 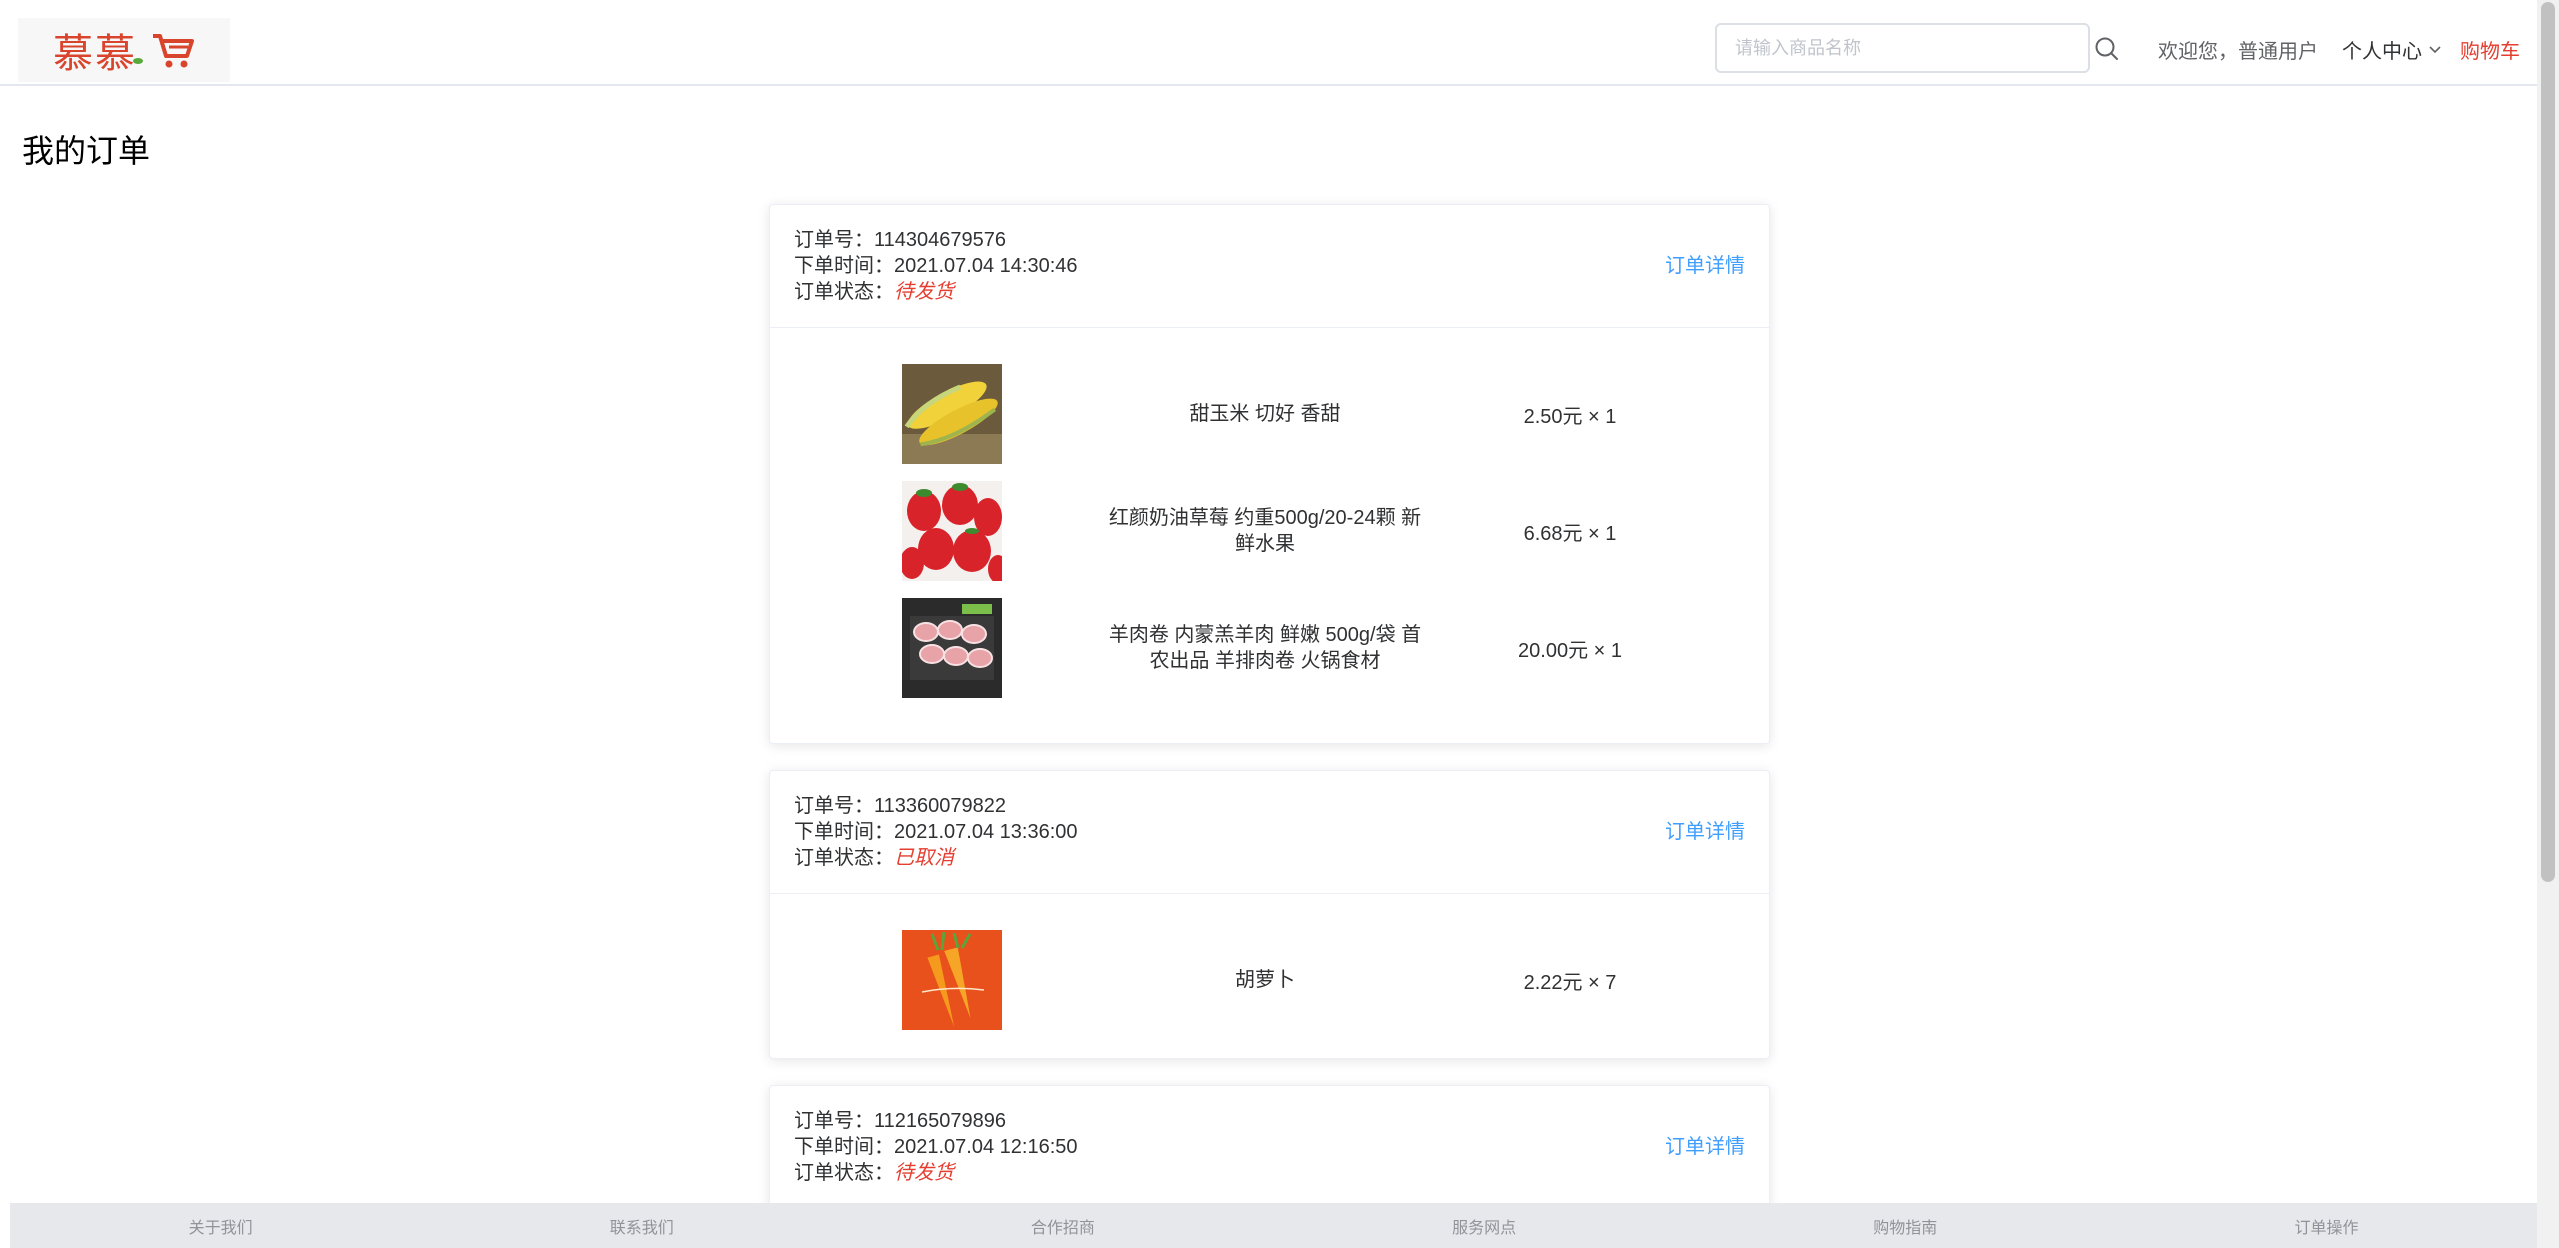 I want to click on corn-image, so click(x=952, y=414).